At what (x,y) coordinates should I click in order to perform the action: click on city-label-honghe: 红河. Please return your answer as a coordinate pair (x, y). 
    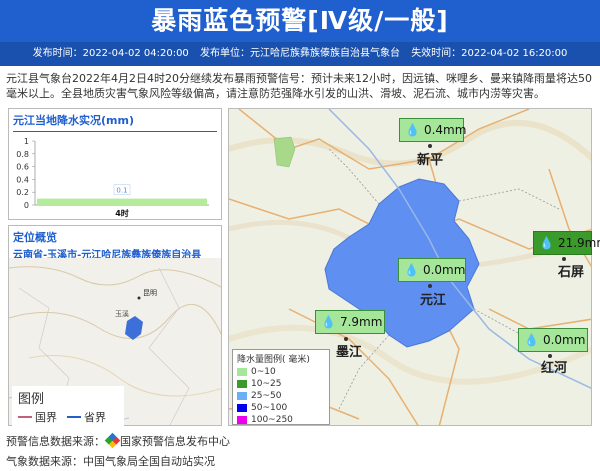
    Looking at the image, I should click on (554, 368).